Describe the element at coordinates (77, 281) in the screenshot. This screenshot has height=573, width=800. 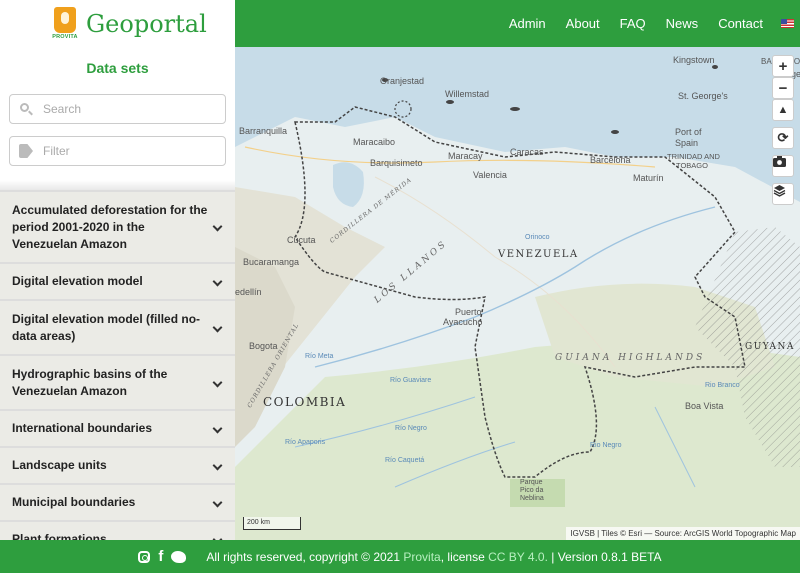
I see `layer-label: Digital elevation model` at that location.